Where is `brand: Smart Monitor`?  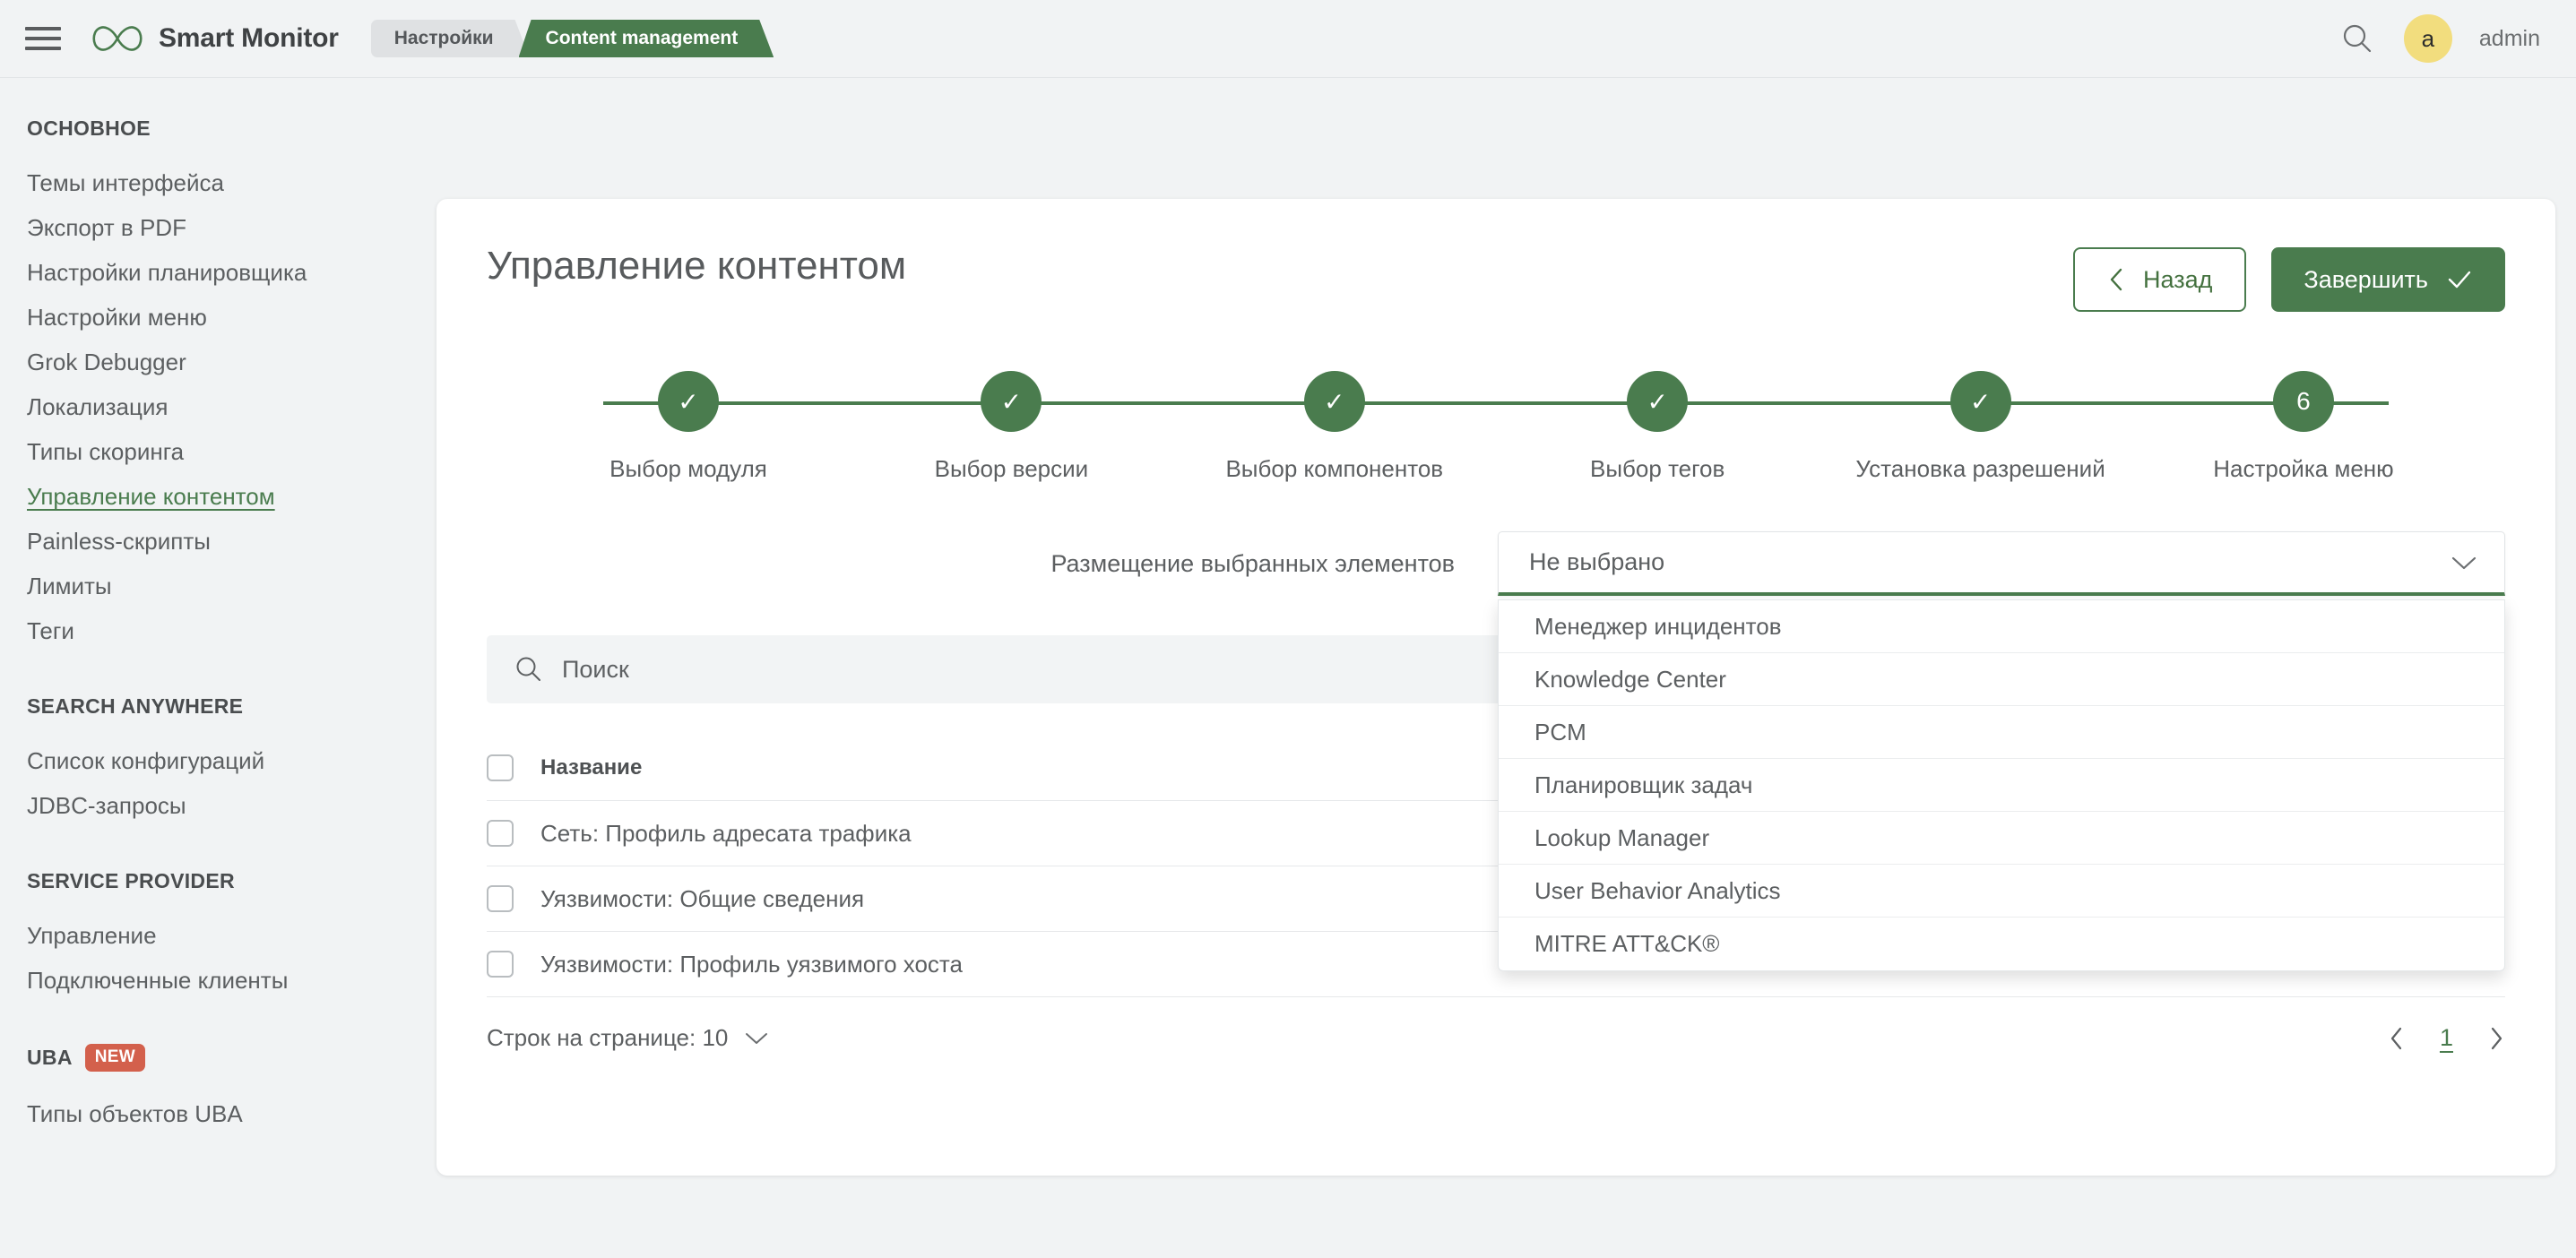 brand: Smart Monitor is located at coordinates (213, 38).